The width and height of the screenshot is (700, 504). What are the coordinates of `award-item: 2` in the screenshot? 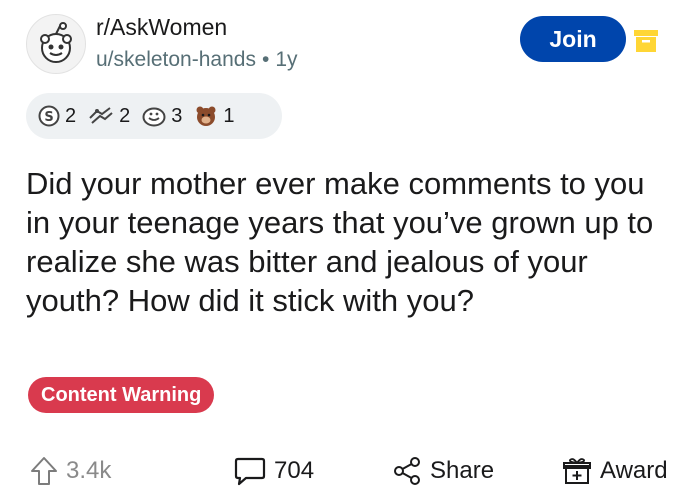 It's located at (109, 116).